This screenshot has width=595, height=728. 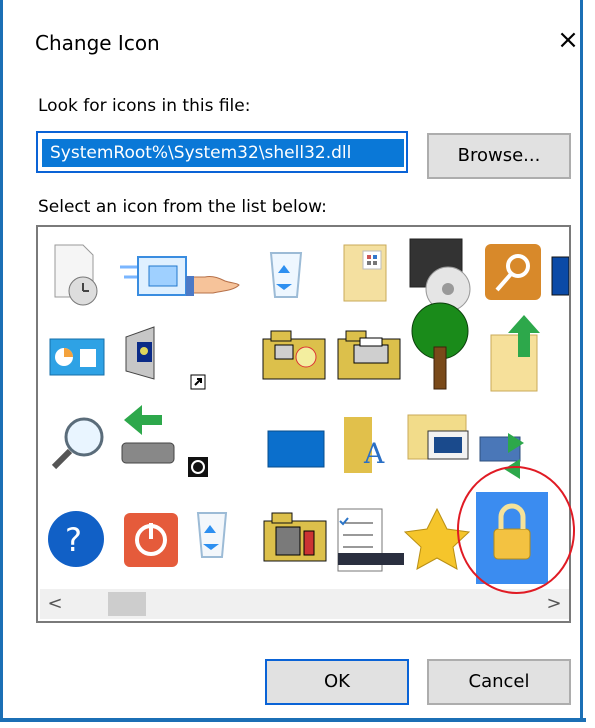 I want to click on network-folder-icon, so click(x=294, y=355).